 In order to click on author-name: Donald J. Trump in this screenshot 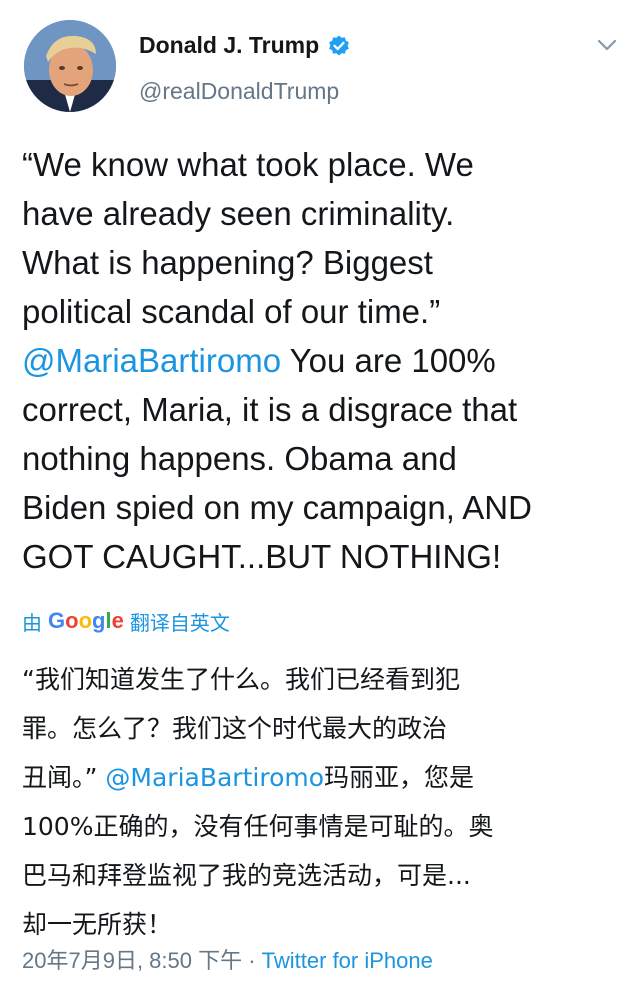, I will do `click(229, 45)`.